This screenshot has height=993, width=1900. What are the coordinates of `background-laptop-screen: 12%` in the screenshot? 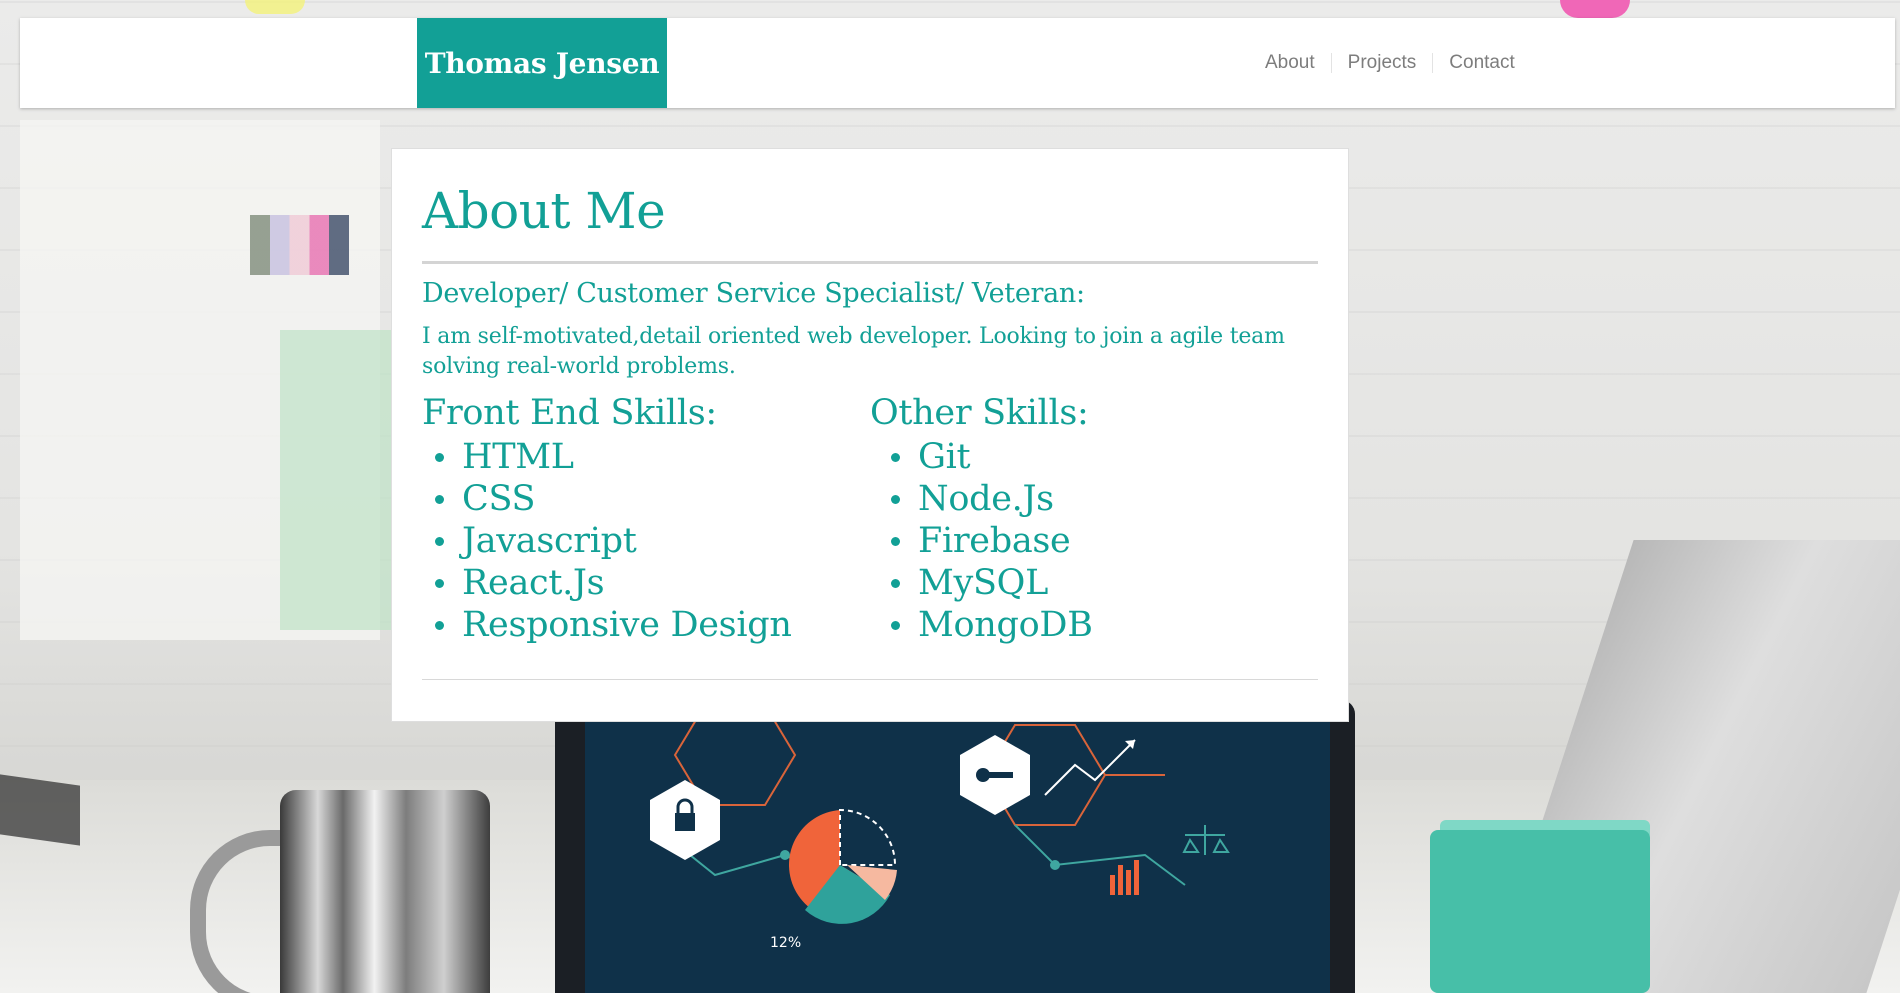 It's located at (957, 848).